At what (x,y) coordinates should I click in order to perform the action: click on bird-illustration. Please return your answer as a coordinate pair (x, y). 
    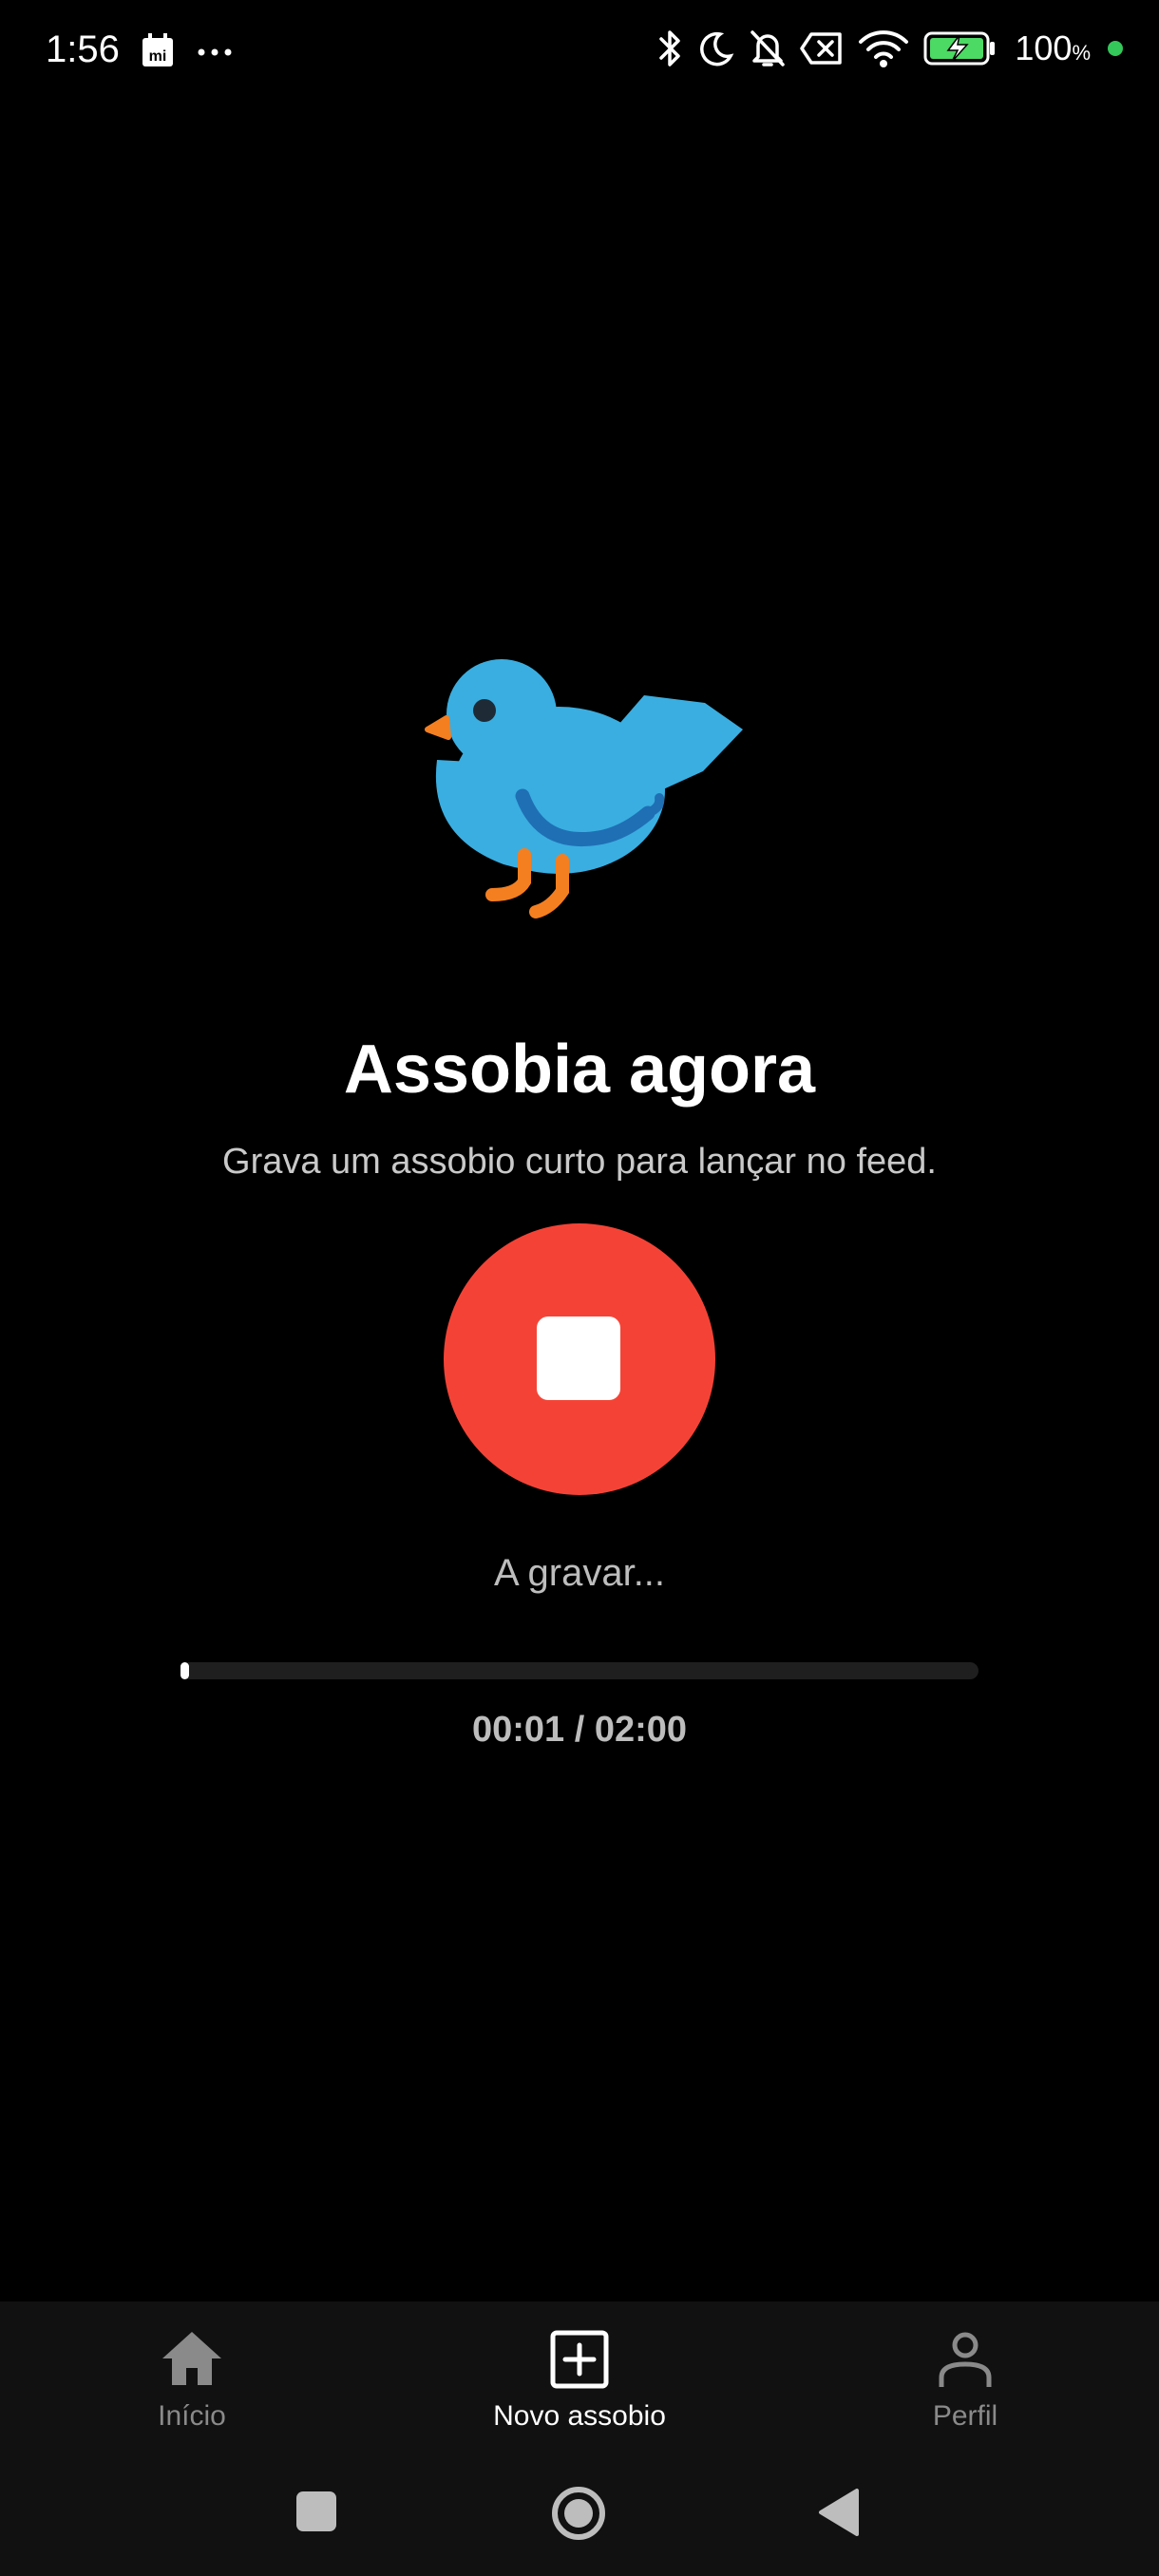
    Looking at the image, I should click on (579, 783).